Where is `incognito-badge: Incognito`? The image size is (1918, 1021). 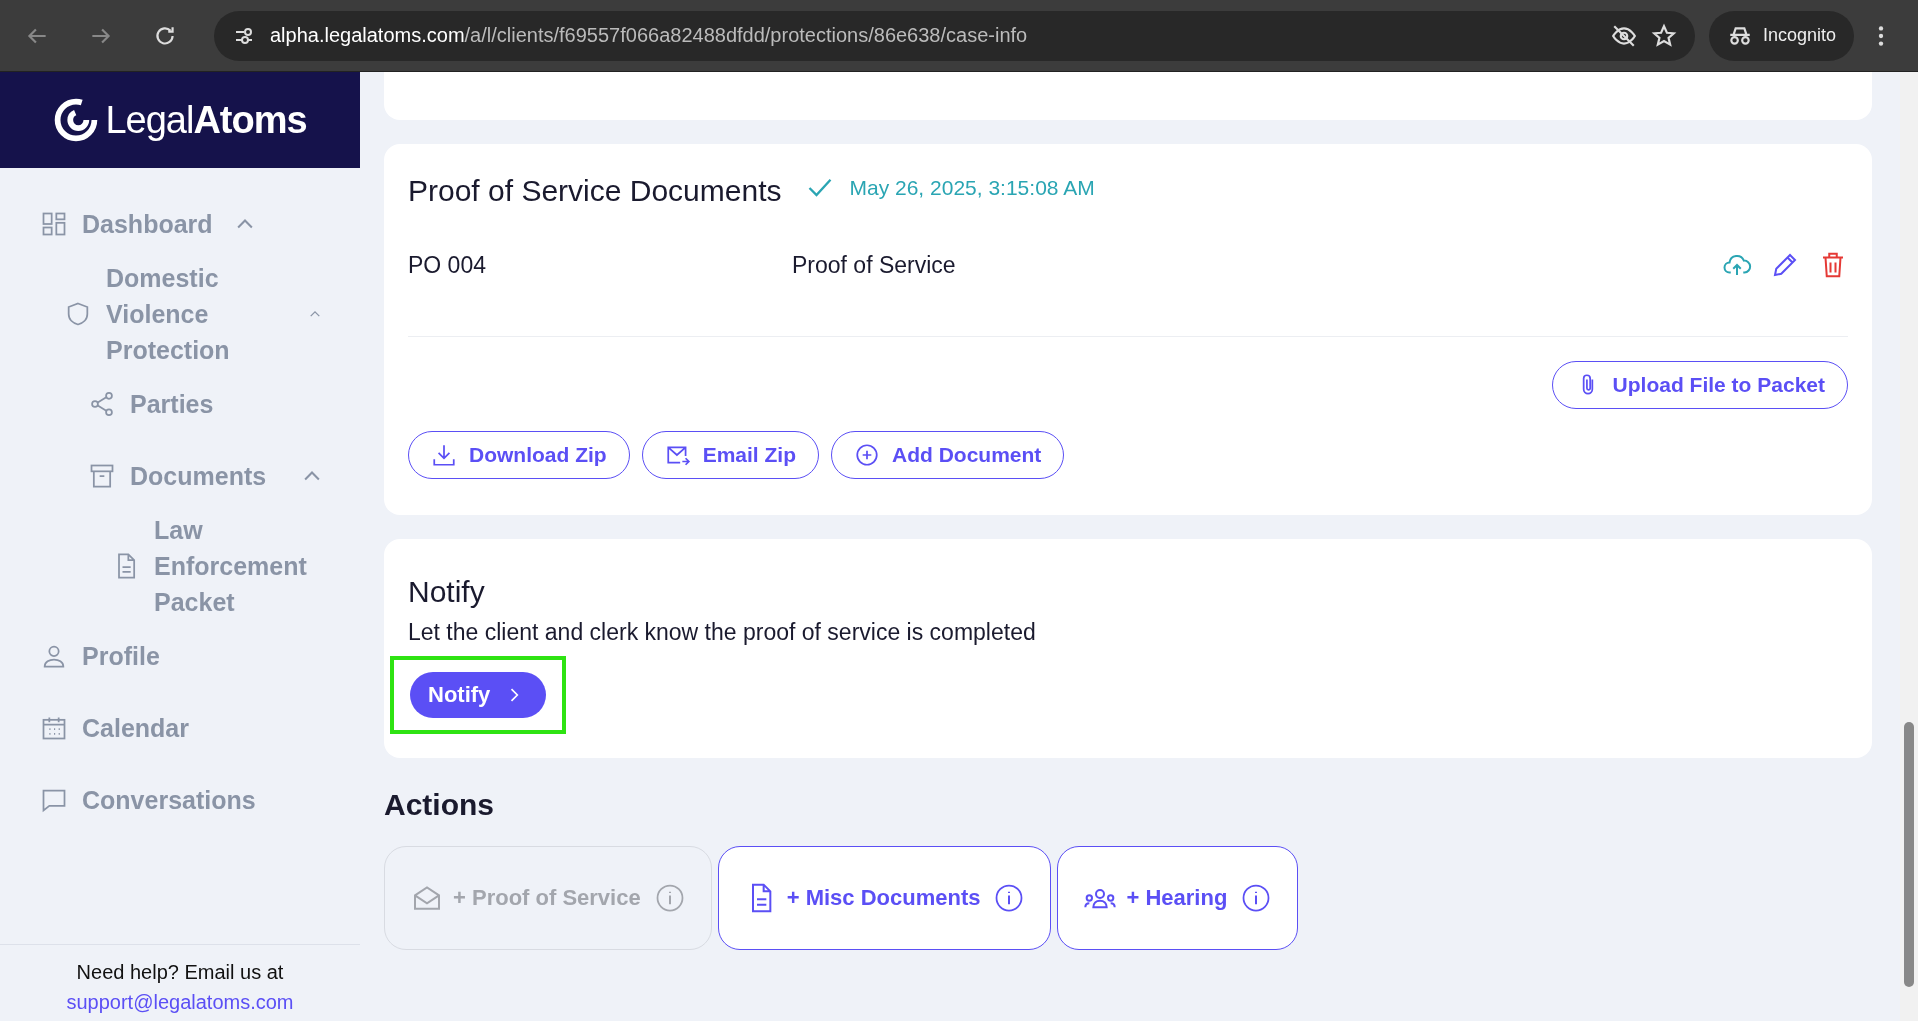 incognito-badge: Incognito is located at coordinates (1781, 35).